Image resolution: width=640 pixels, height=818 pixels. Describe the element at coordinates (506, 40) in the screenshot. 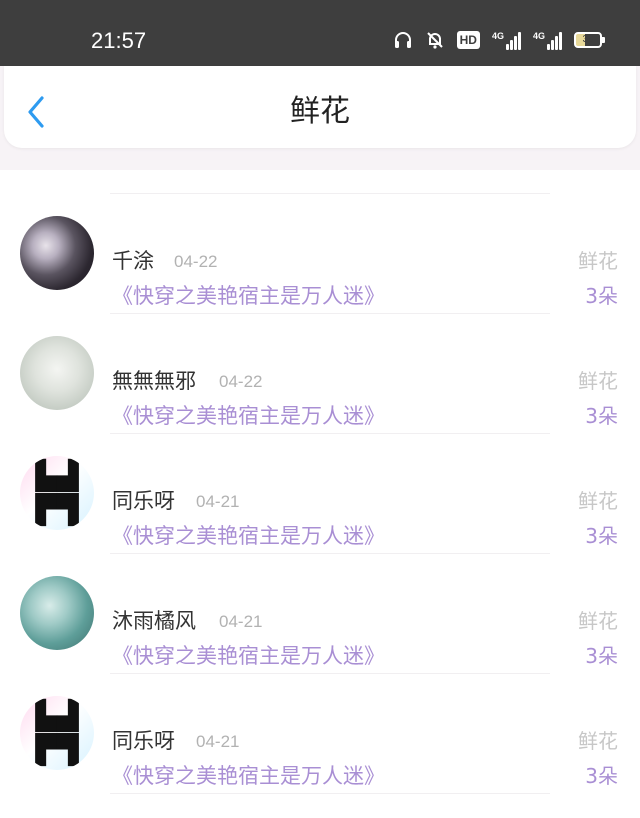

I see `signal-icon: 4G` at that location.